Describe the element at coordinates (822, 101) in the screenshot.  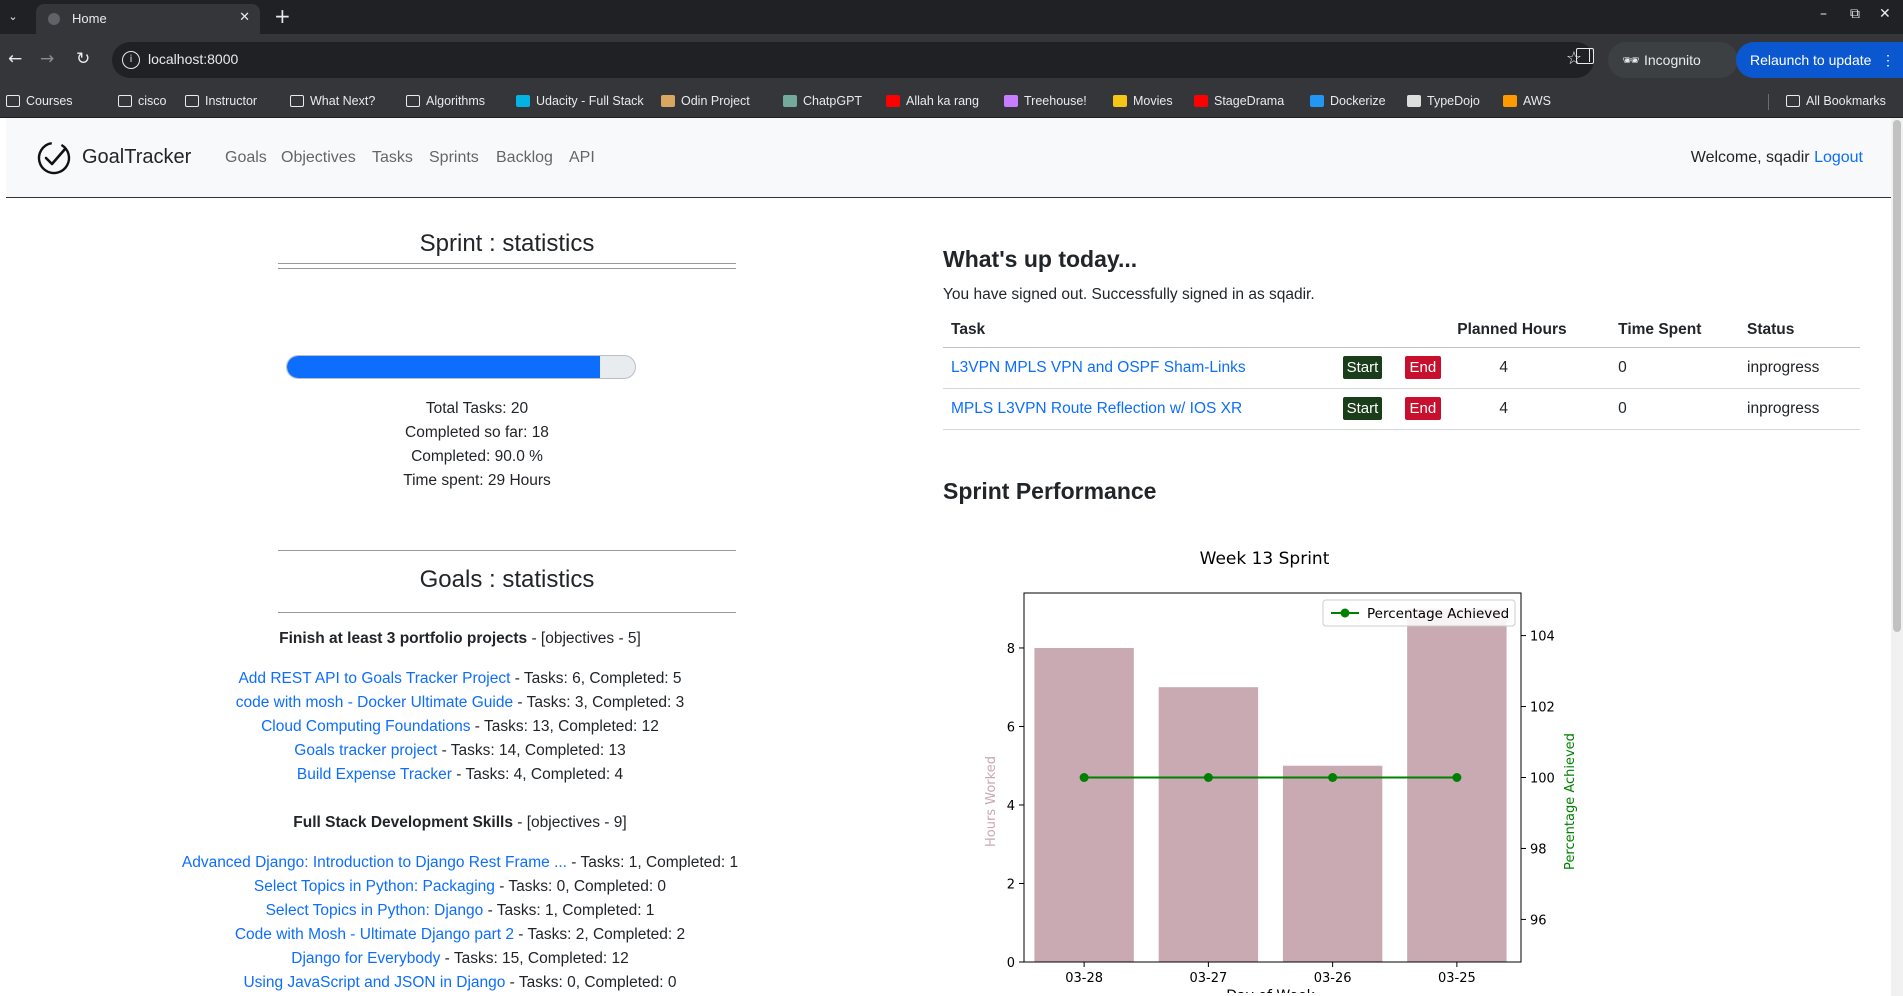
I see `bookmark-chatpgpt: ChatpGPT` at that location.